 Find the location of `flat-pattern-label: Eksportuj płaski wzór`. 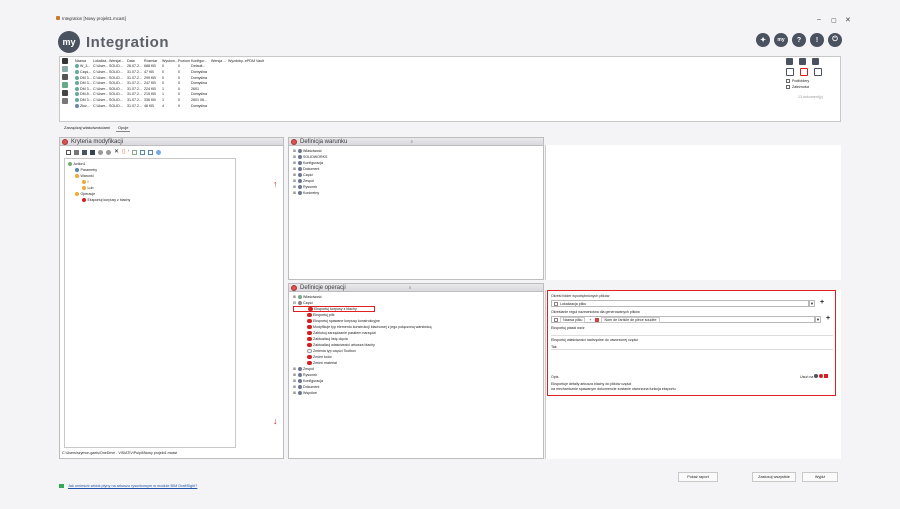

flat-pattern-label: Eksportuj płaski wzór is located at coordinates (568, 328).